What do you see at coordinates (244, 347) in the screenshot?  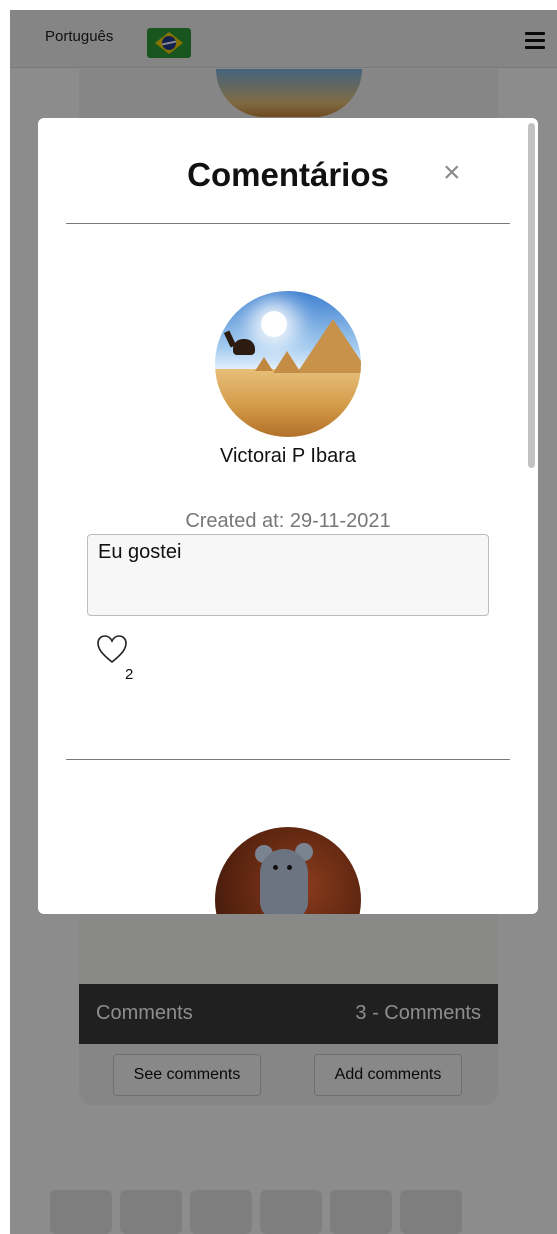 I see `avatar-camel` at bounding box center [244, 347].